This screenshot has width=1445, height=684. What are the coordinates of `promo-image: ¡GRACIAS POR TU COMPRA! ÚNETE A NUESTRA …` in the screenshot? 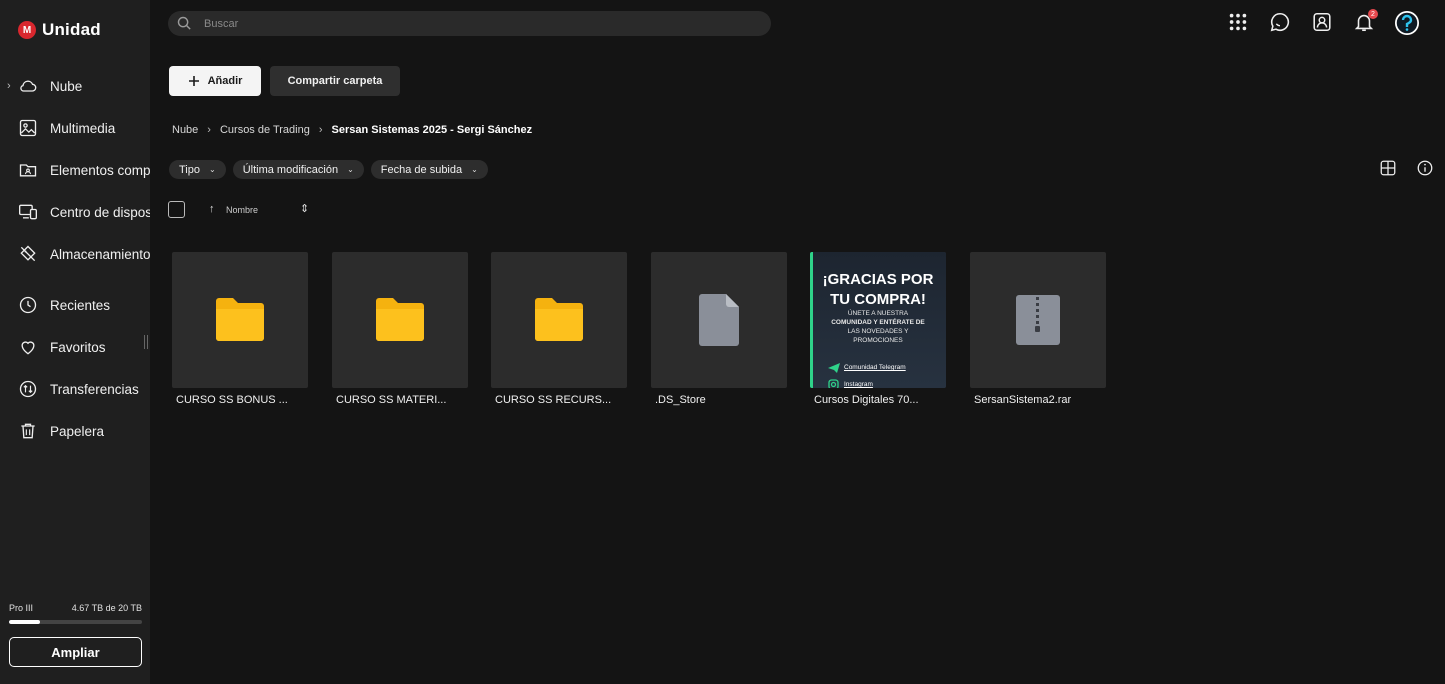 It's located at (878, 320).